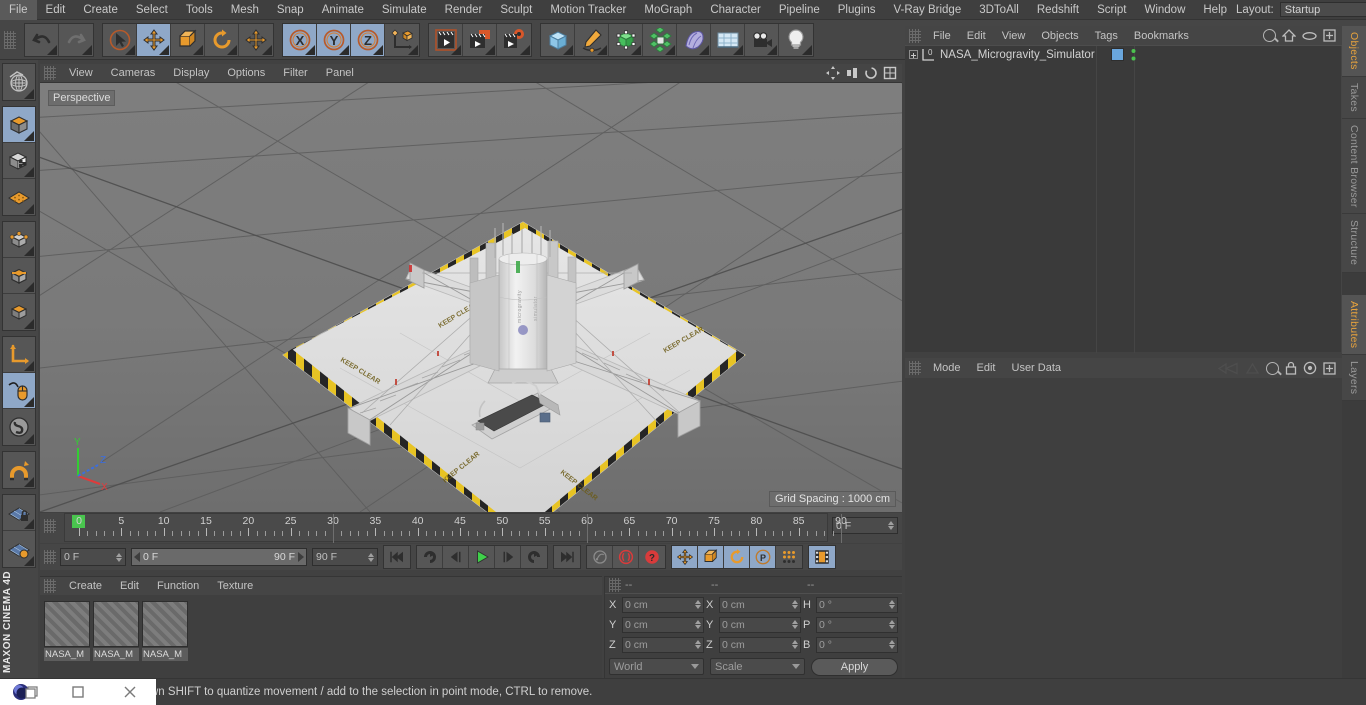 The image size is (1366, 705). I want to click on material-grip, so click(50, 586).